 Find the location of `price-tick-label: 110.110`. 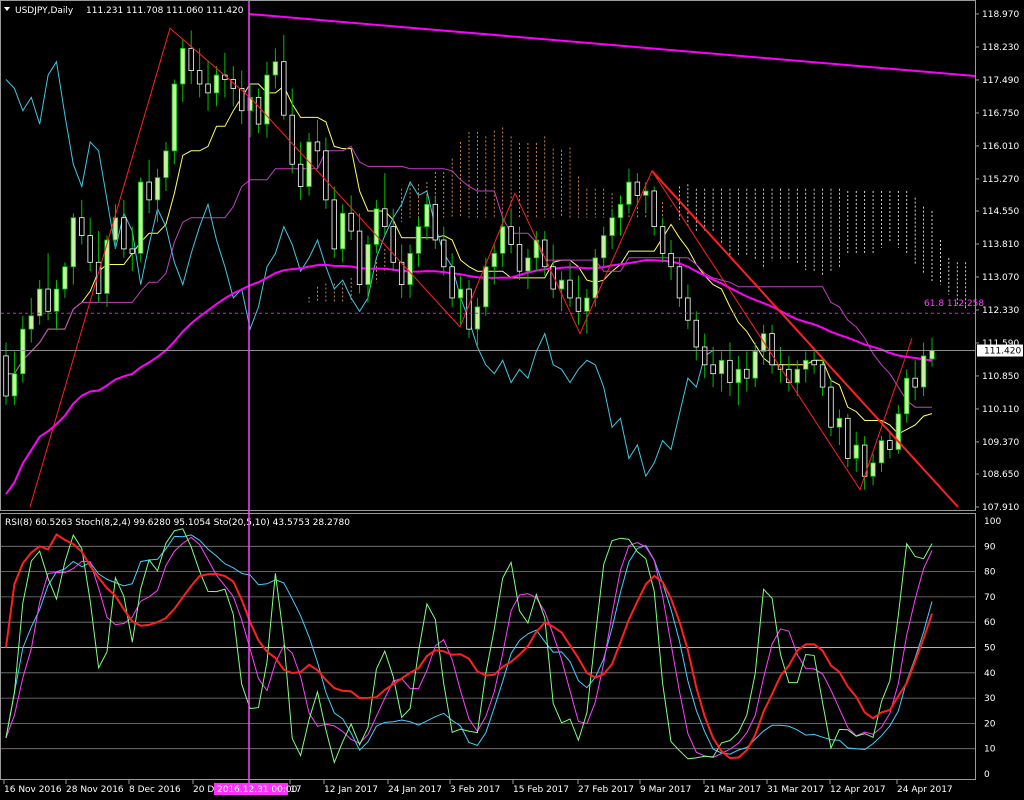

price-tick-label: 110.110 is located at coordinates (1000, 410).